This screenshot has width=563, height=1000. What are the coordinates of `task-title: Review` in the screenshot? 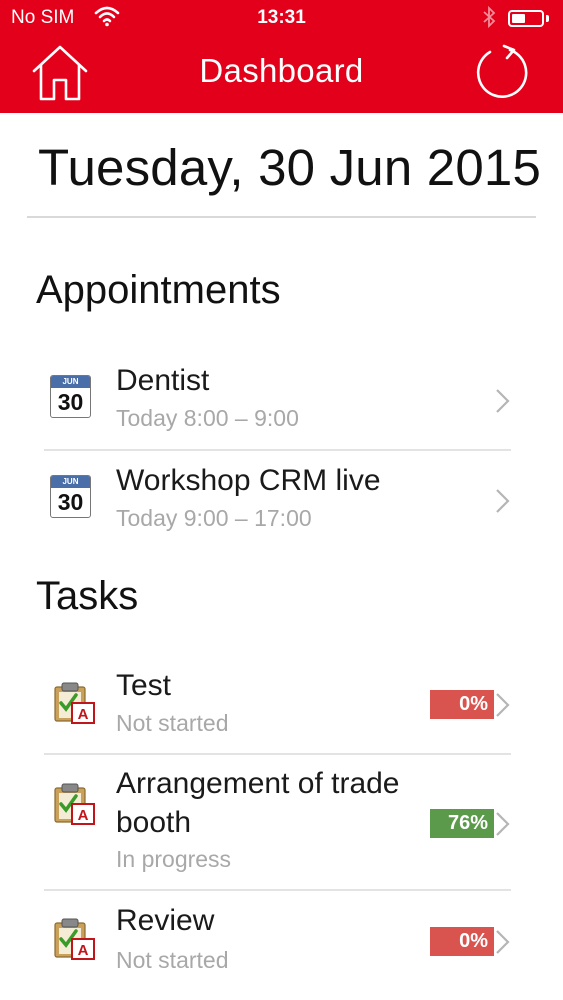 It's located at (165, 920).